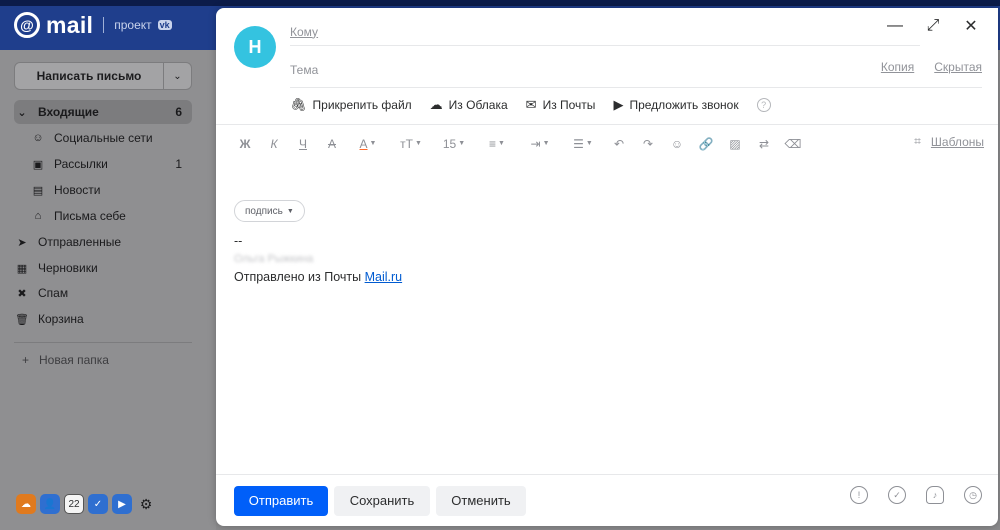 Image resolution: width=1000 pixels, height=530 pixels. What do you see at coordinates (74, 504) in the screenshot?
I see `calendar-app-icon: 22` at bounding box center [74, 504].